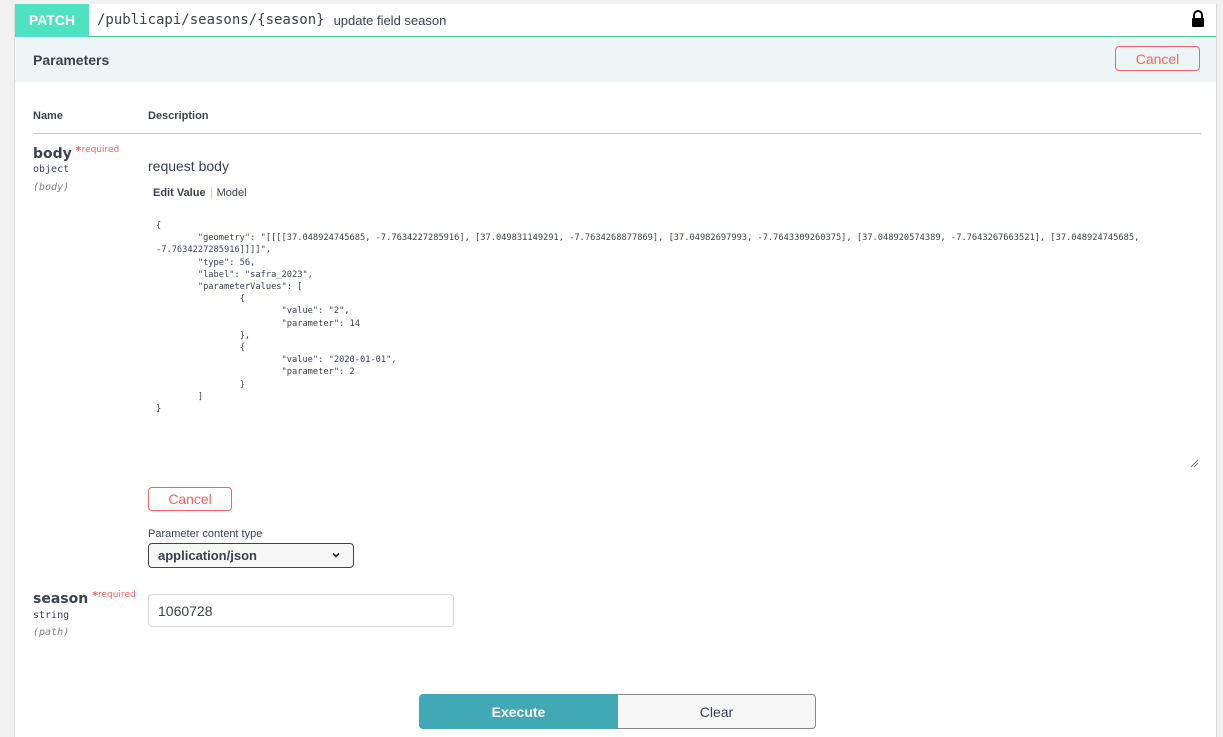 The height and width of the screenshot is (737, 1223). I want to click on execute-actions: Execute Clear, so click(617, 711).